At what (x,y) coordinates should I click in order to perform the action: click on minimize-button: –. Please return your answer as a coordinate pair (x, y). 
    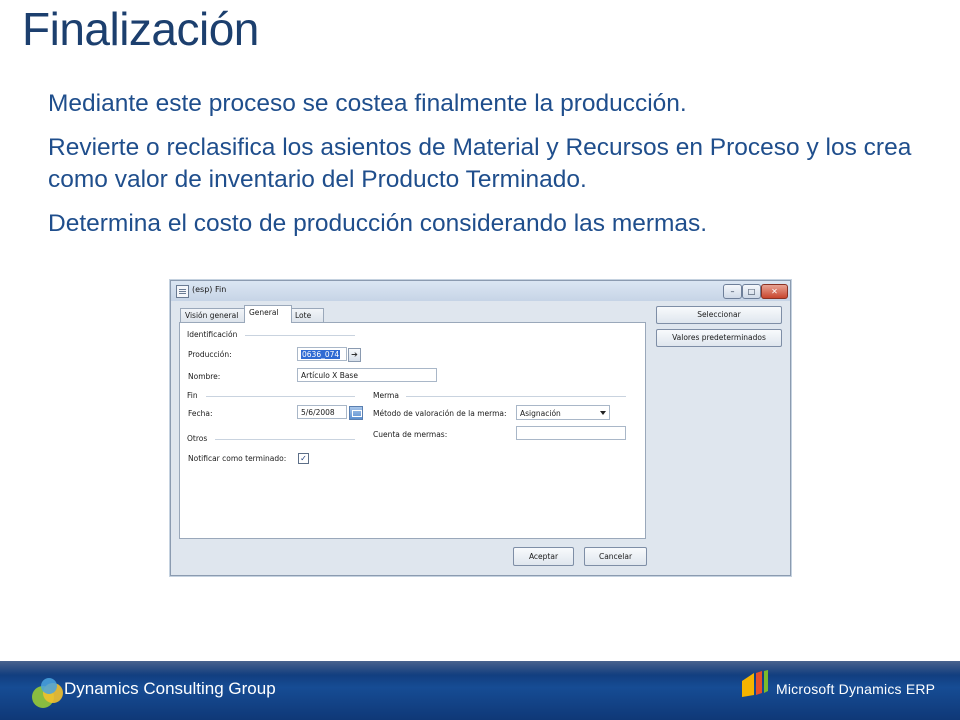
    Looking at the image, I should click on (732, 291).